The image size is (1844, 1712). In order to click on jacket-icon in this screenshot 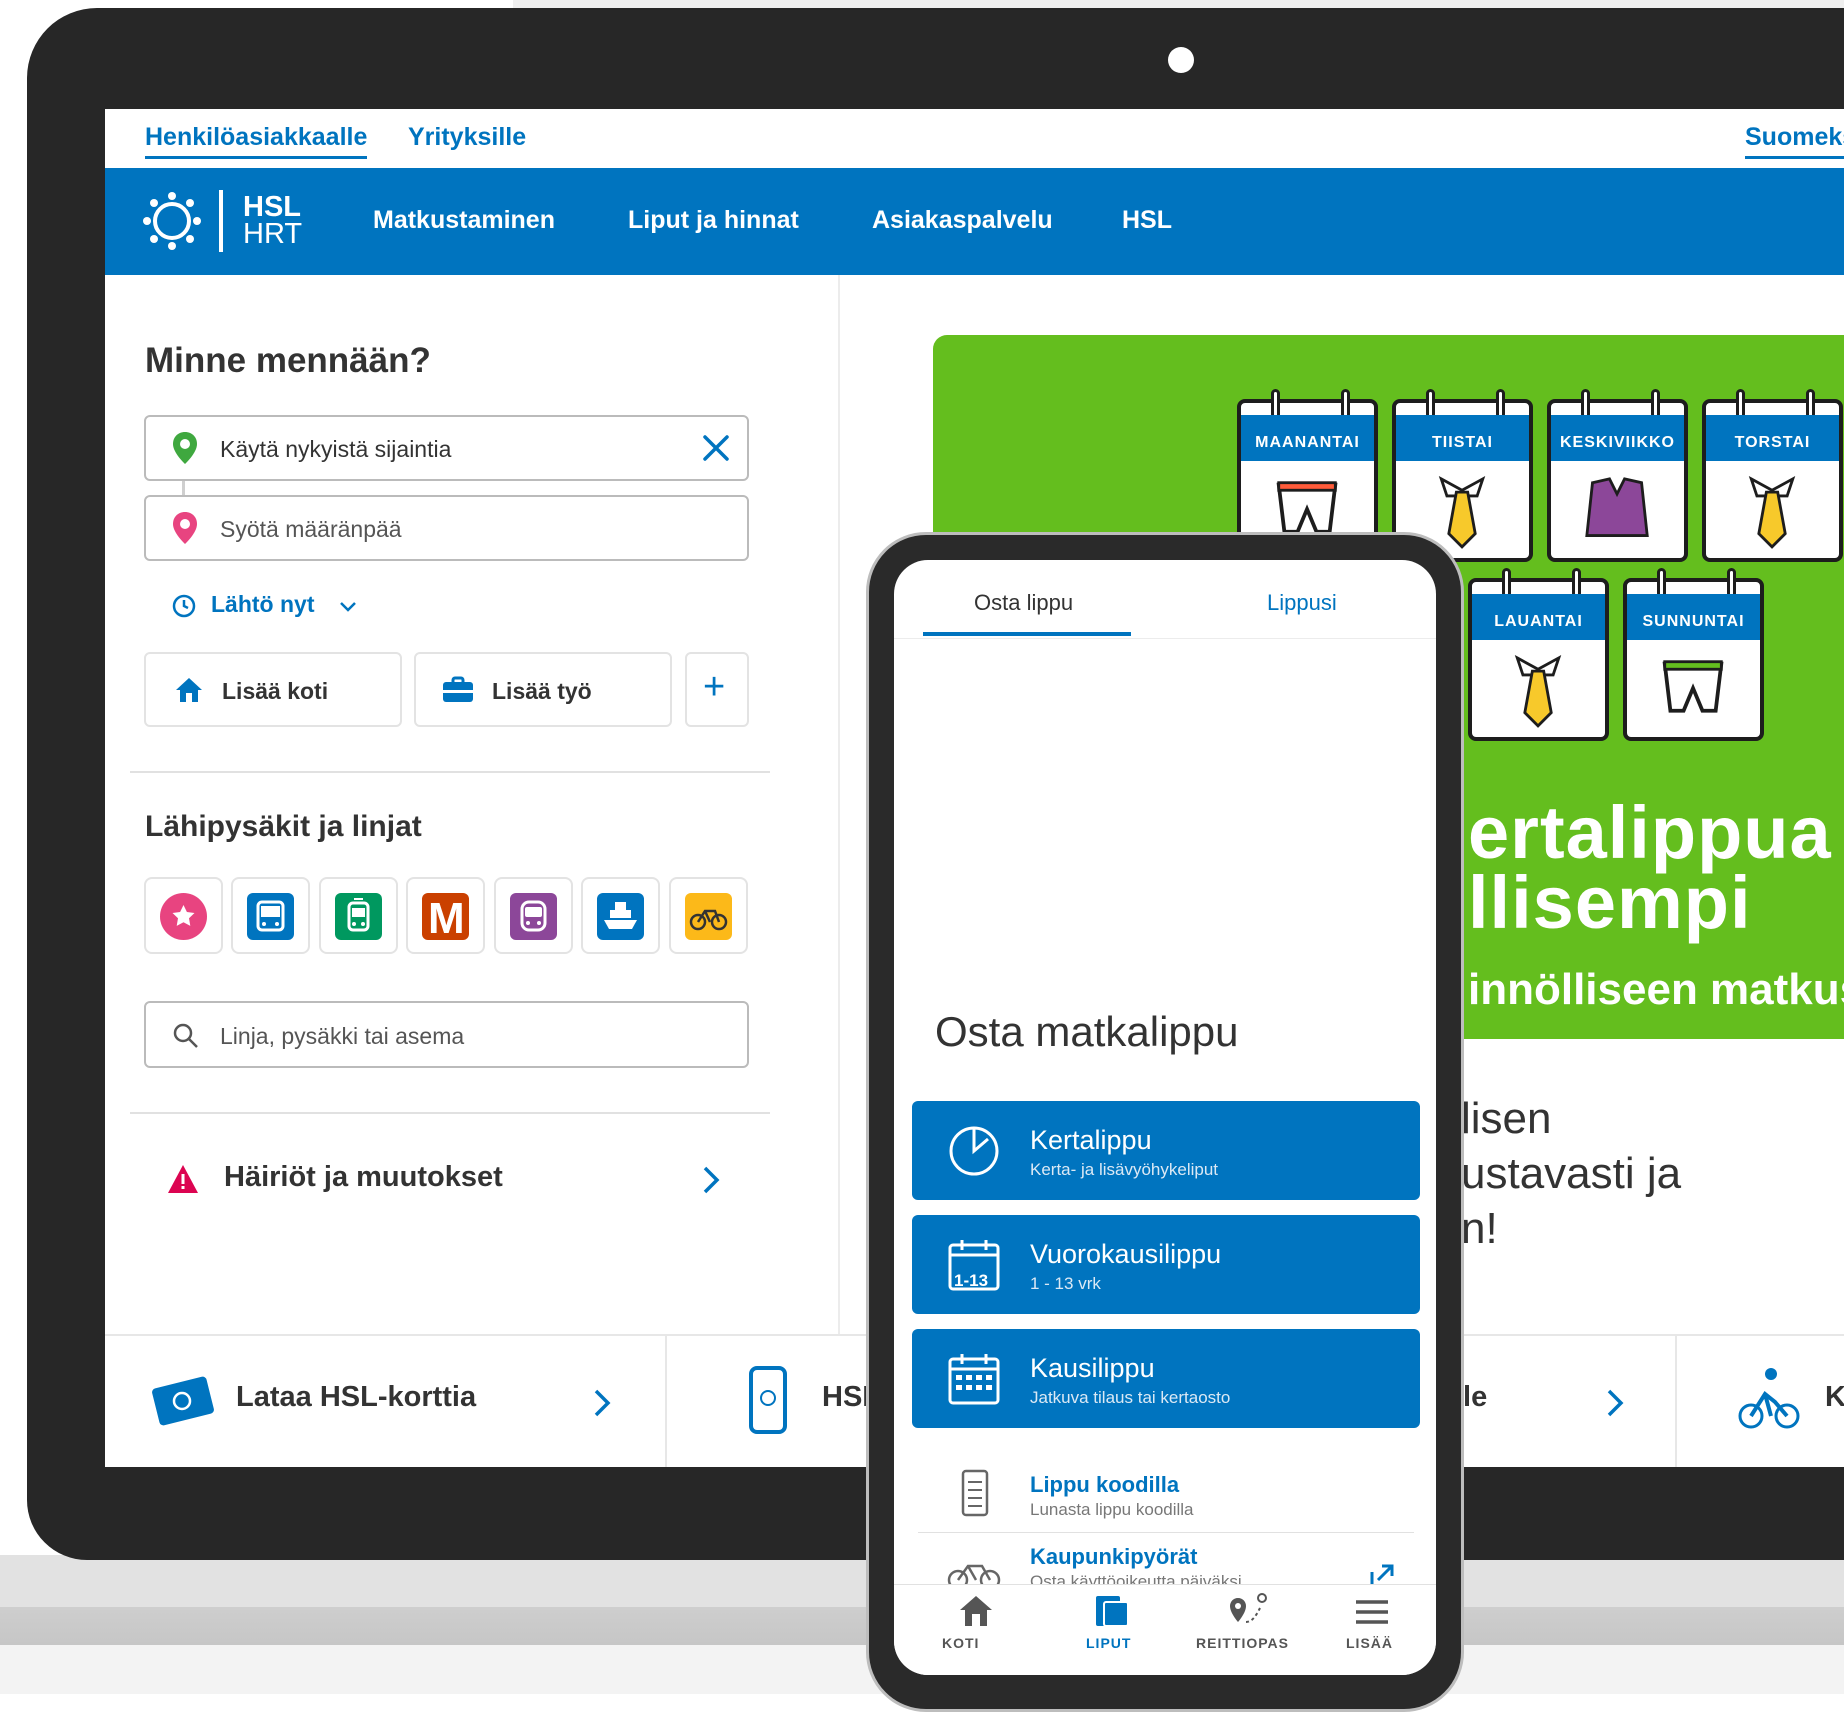, I will do `click(1617, 507)`.